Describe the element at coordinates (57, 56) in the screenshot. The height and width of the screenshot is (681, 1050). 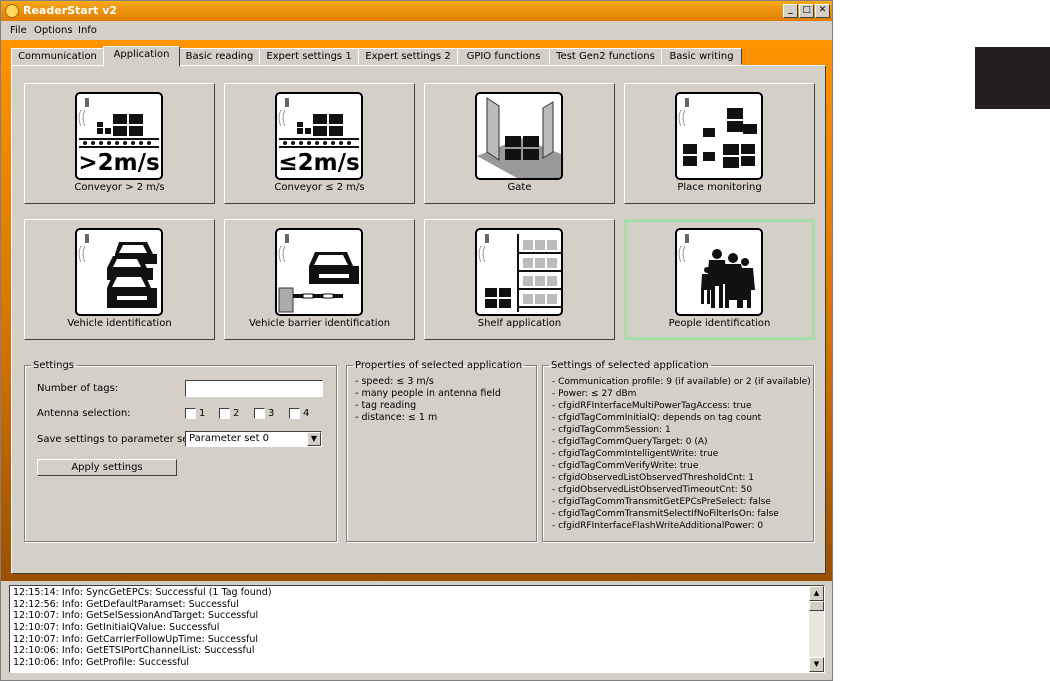
I see `tab-communication: Communication` at that location.